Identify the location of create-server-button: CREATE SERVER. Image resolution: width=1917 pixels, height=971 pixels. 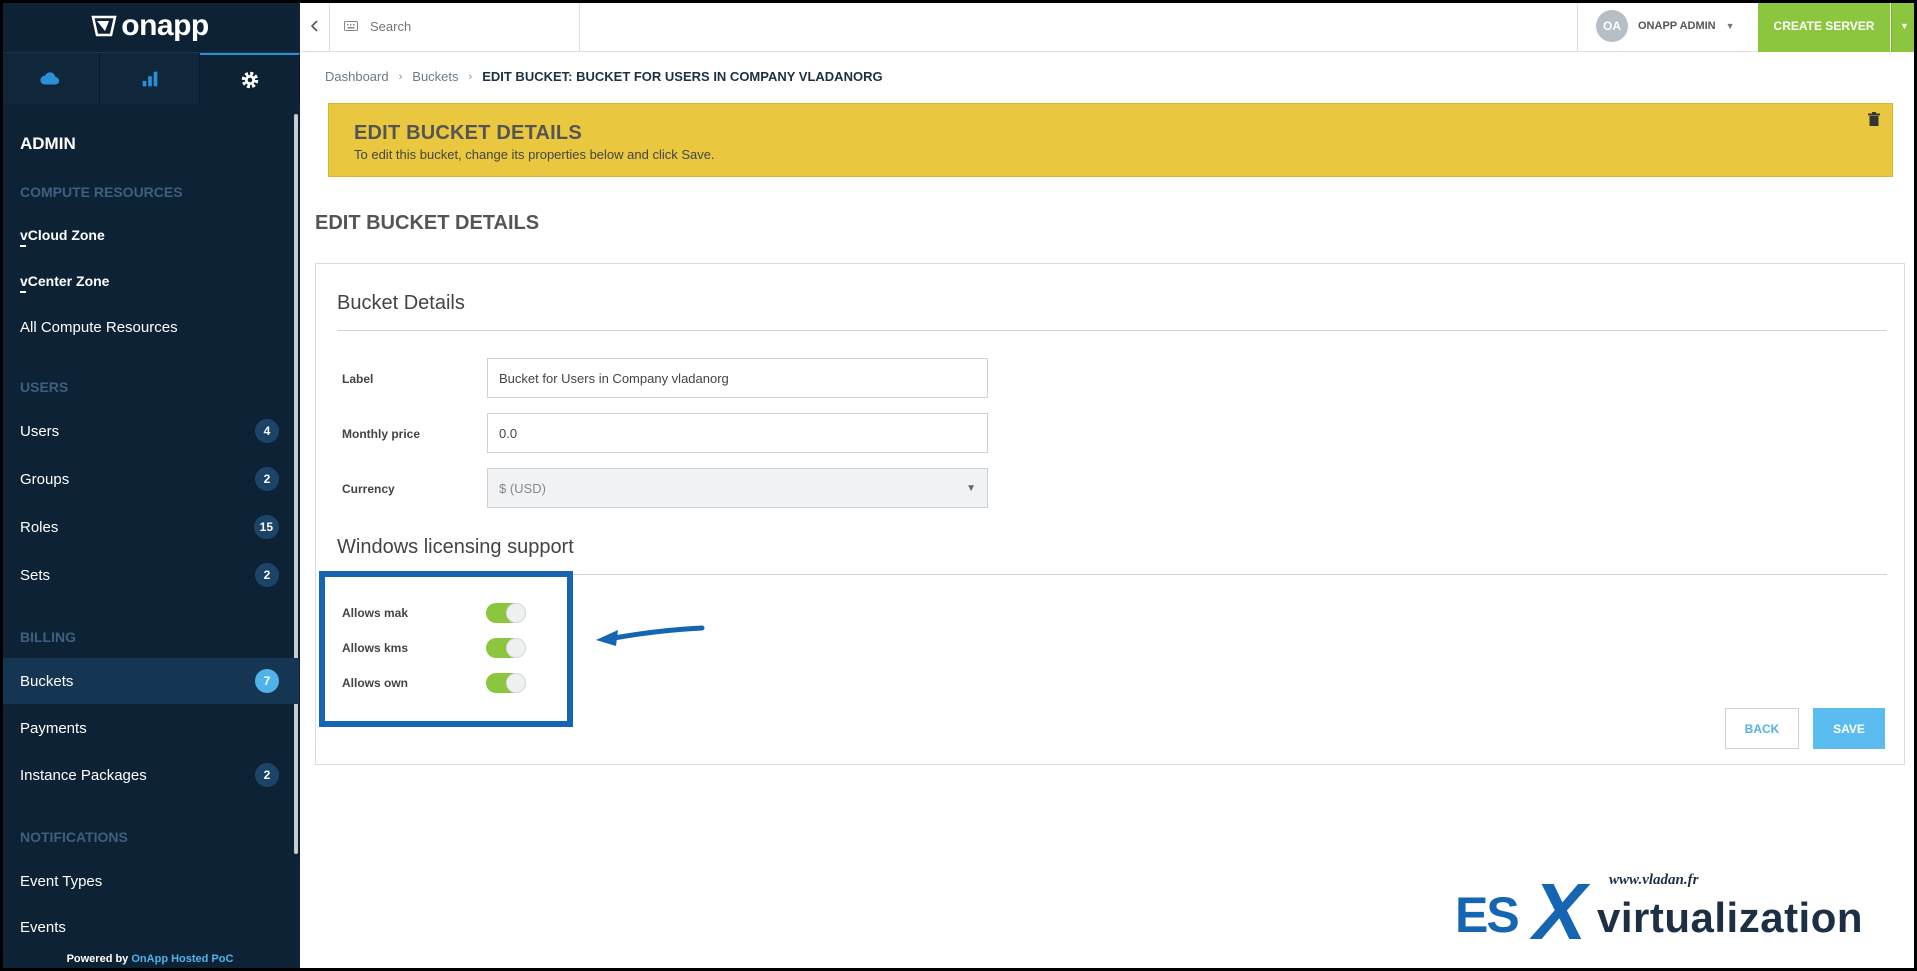
(1824, 26).